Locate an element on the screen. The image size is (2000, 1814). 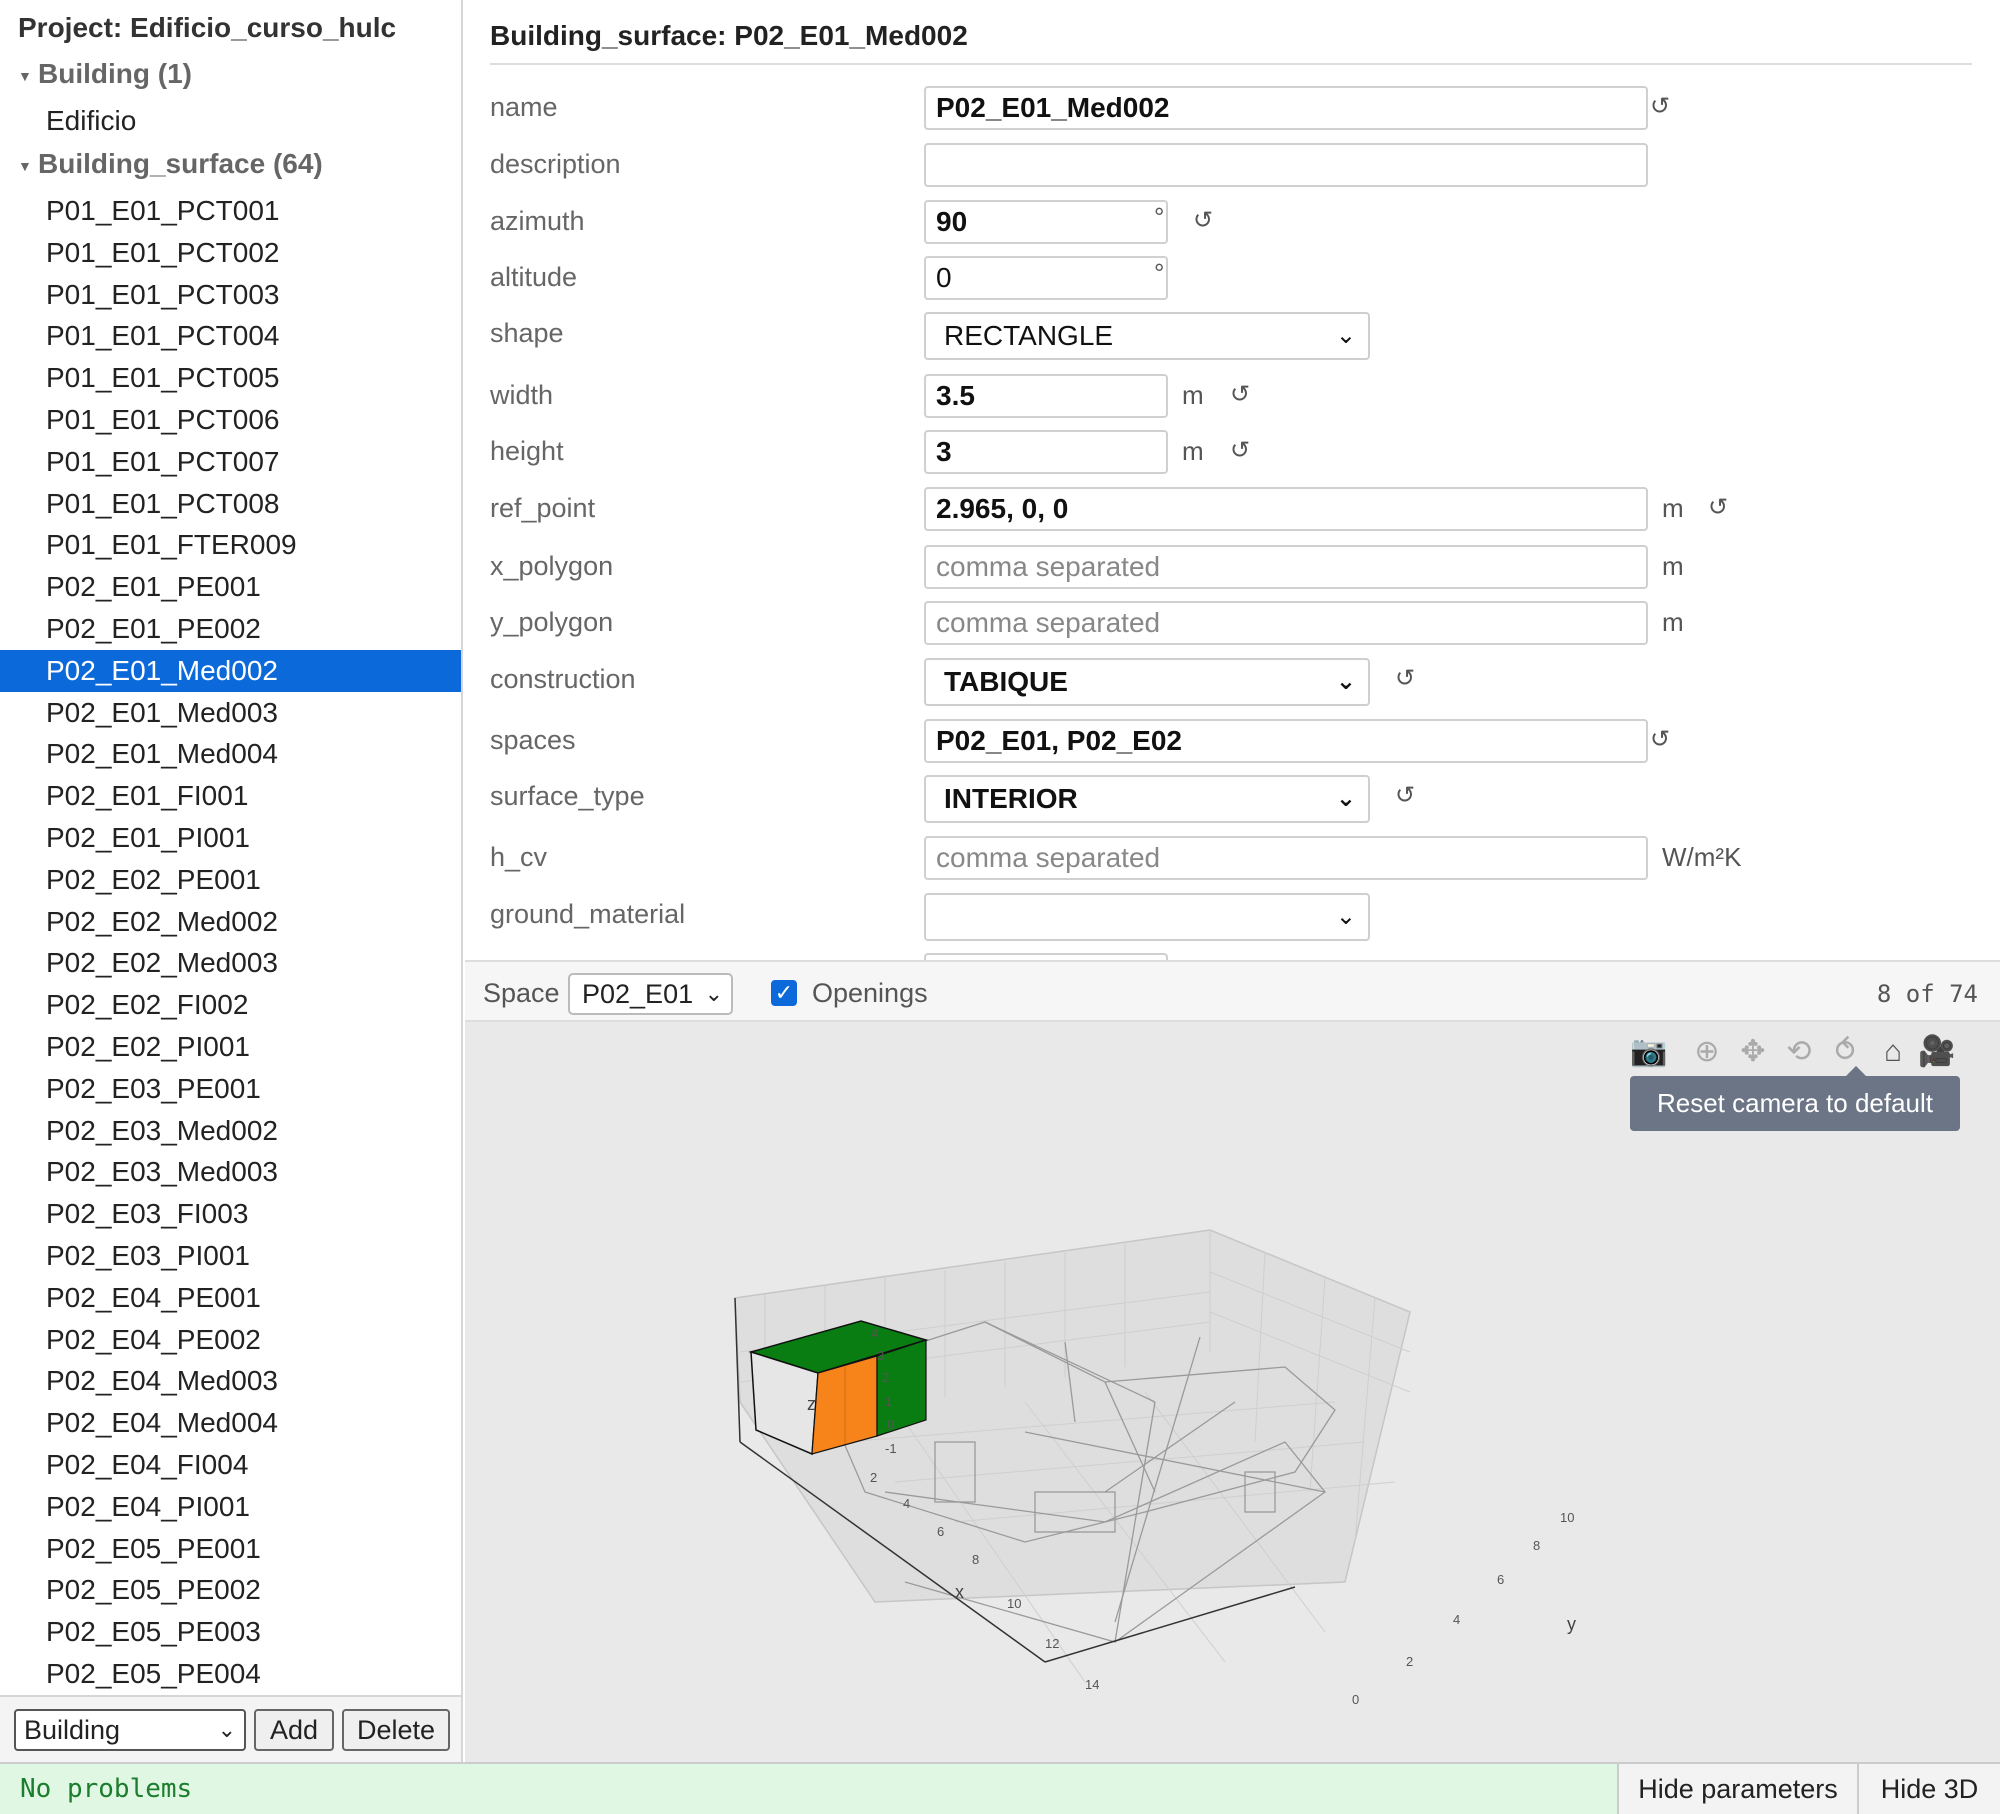
tree-item-surface: P02_E01_PE001 is located at coordinates (230, 587).